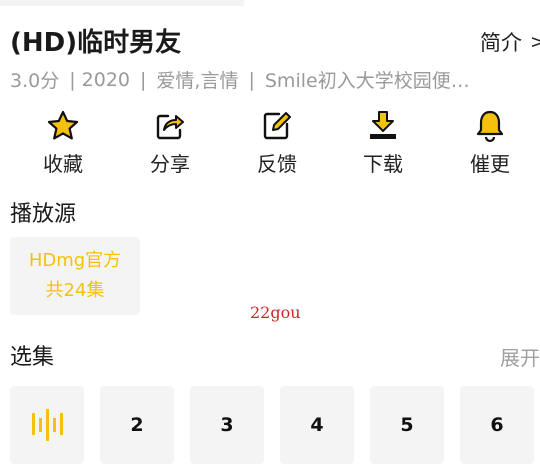 This screenshot has width=540, height=472. I want to click on intro-link: 简介 >, so click(510, 42).